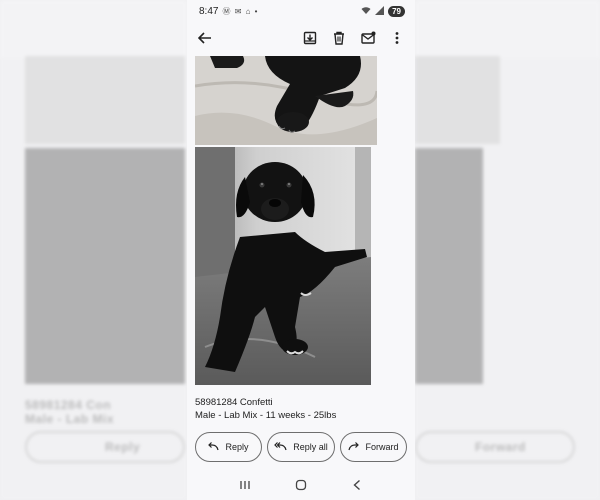 The height and width of the screenshot is (500, 600). I want to click on status-time: 8:47, so click(209, 11).